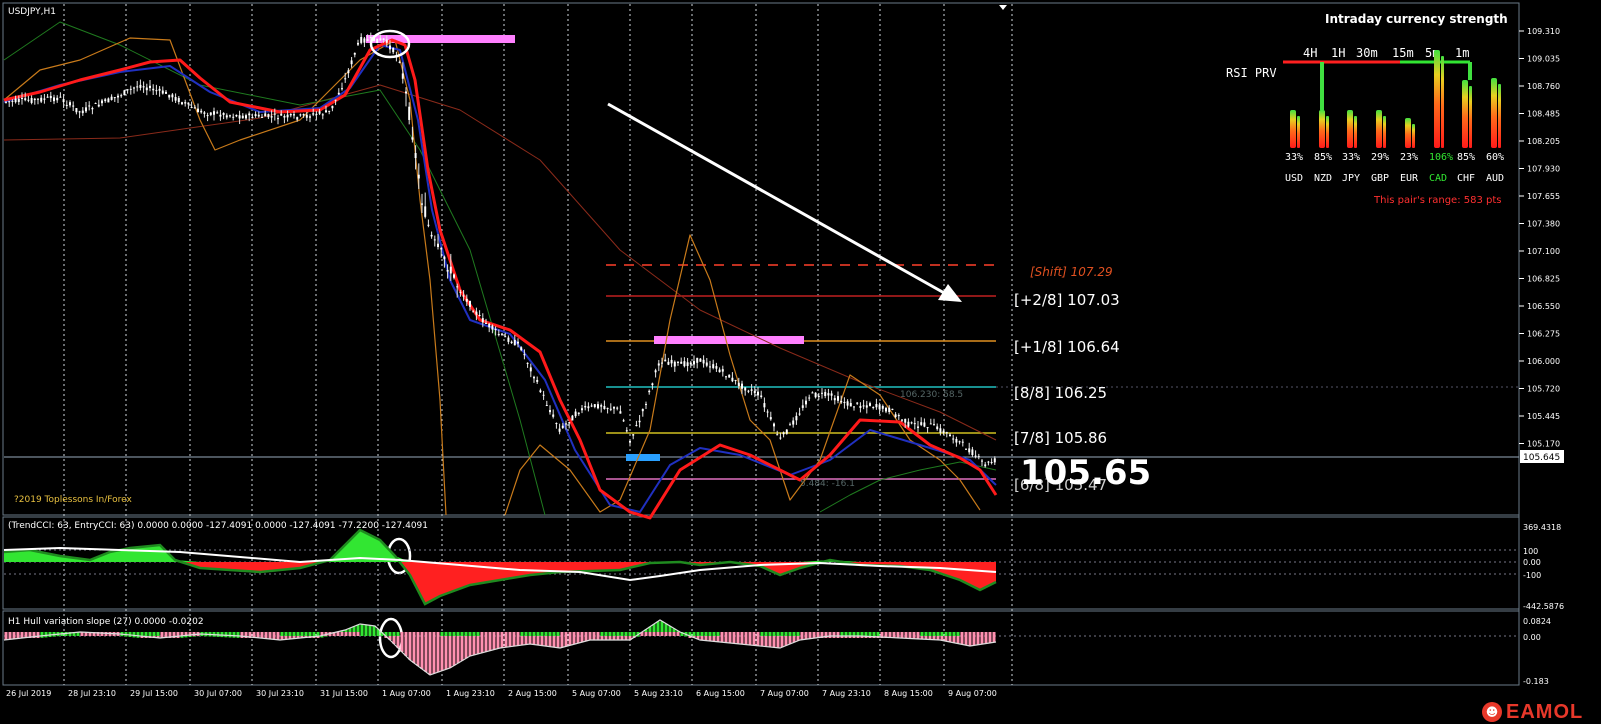 This screenshot has height=724, width=1601. I want to click on price-label: 107.930, so click(1543, 169).